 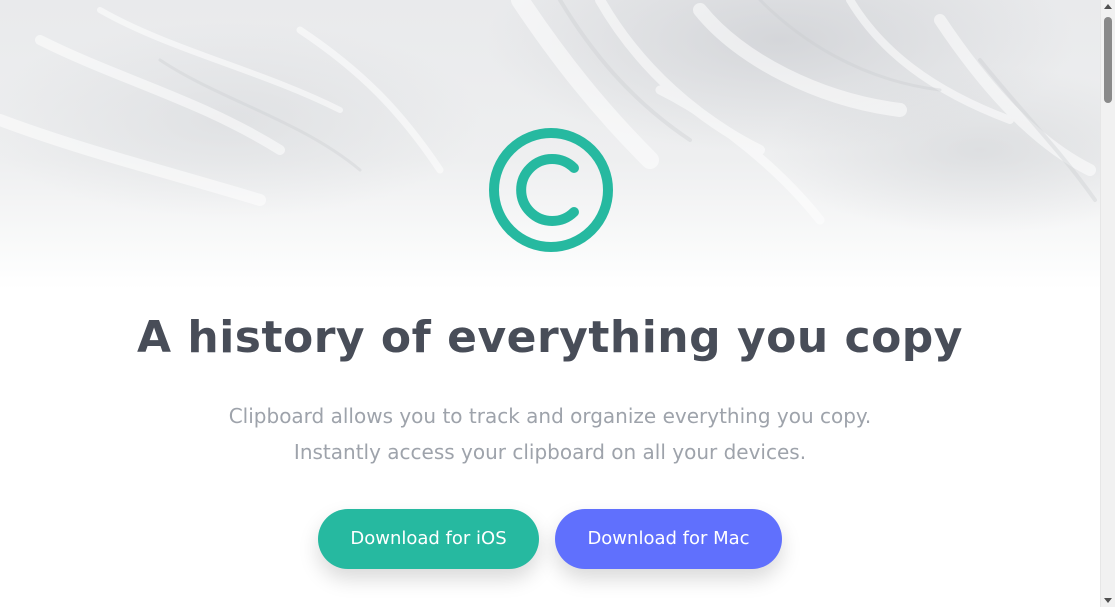 What do you see at coordinates (668, 539) in the screenshot?
I see `download-mac-button: Download for Mac` at bounding box center [668, 539].